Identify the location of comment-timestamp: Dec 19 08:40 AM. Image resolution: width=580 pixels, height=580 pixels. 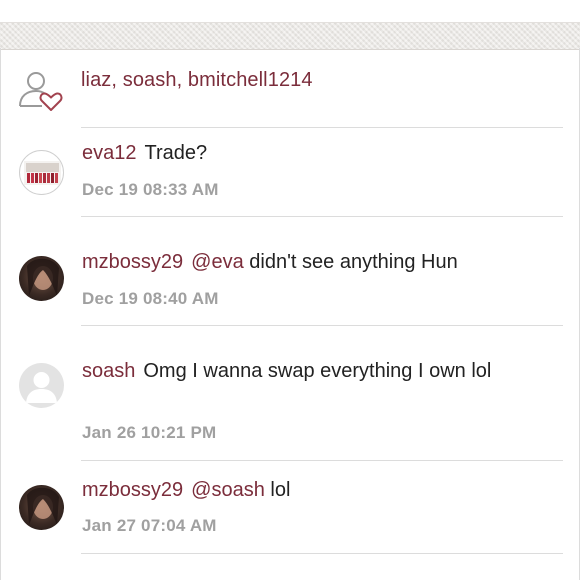
(150, 298).